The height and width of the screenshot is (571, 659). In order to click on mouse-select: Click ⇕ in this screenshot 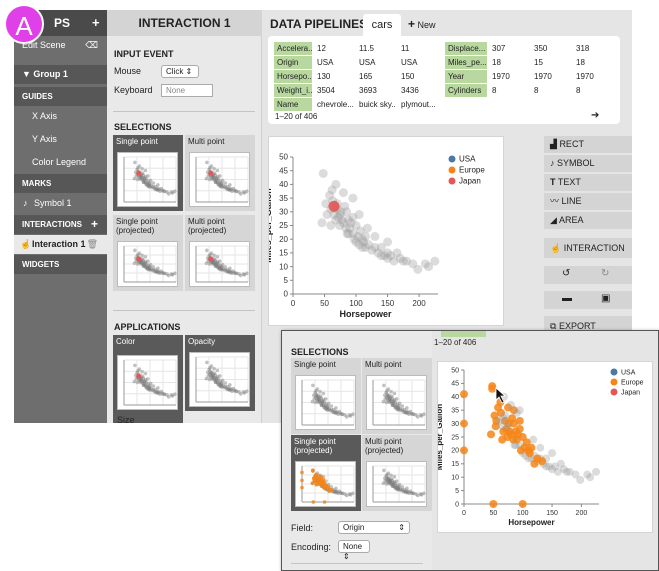, I will do `click(180, 71)`.